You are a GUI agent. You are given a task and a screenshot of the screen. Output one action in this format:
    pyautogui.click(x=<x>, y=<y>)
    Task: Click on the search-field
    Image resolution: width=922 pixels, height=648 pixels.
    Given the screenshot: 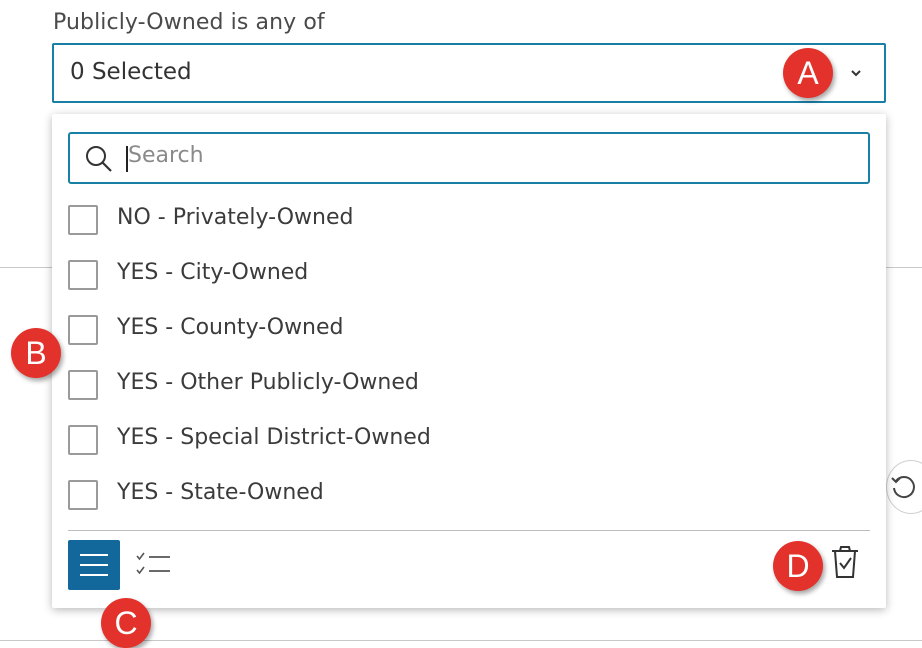 What is the action you would take?
    pyautogui.click(x=469, y=158)
    